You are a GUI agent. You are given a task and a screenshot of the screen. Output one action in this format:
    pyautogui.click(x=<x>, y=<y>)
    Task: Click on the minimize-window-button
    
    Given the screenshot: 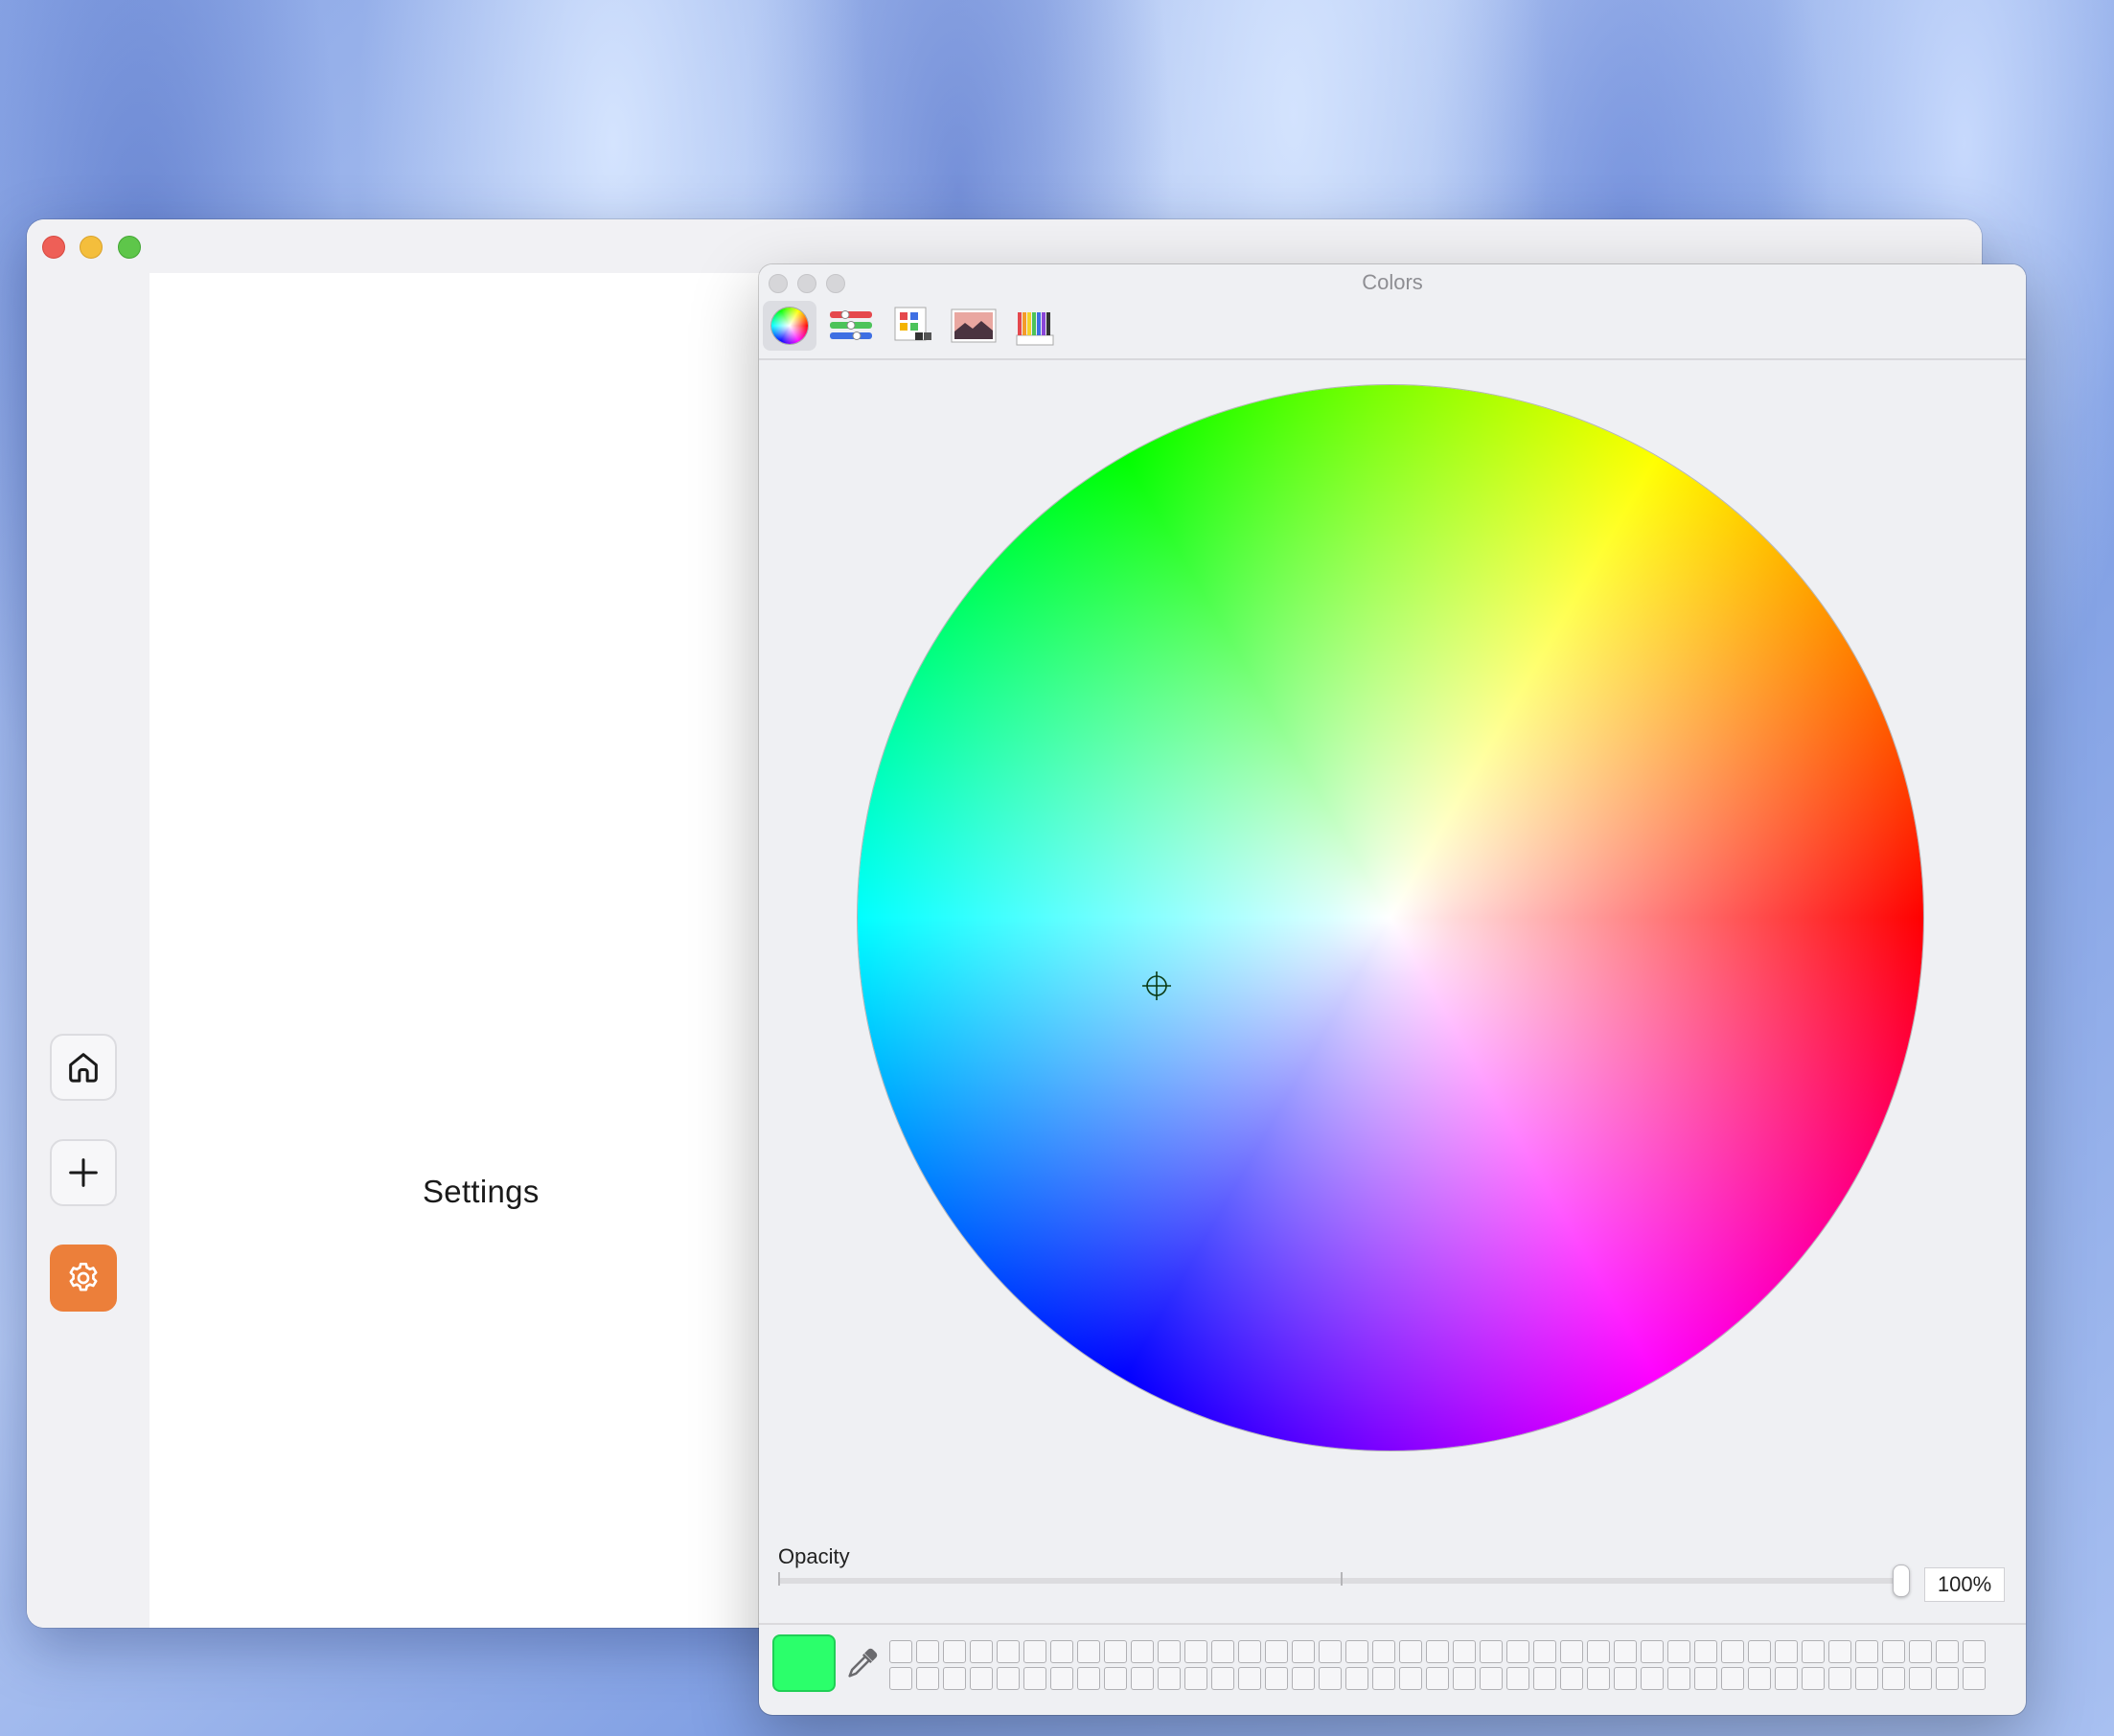 What is the action you would take?
    pyautogui.click(x=92, y=247)
    